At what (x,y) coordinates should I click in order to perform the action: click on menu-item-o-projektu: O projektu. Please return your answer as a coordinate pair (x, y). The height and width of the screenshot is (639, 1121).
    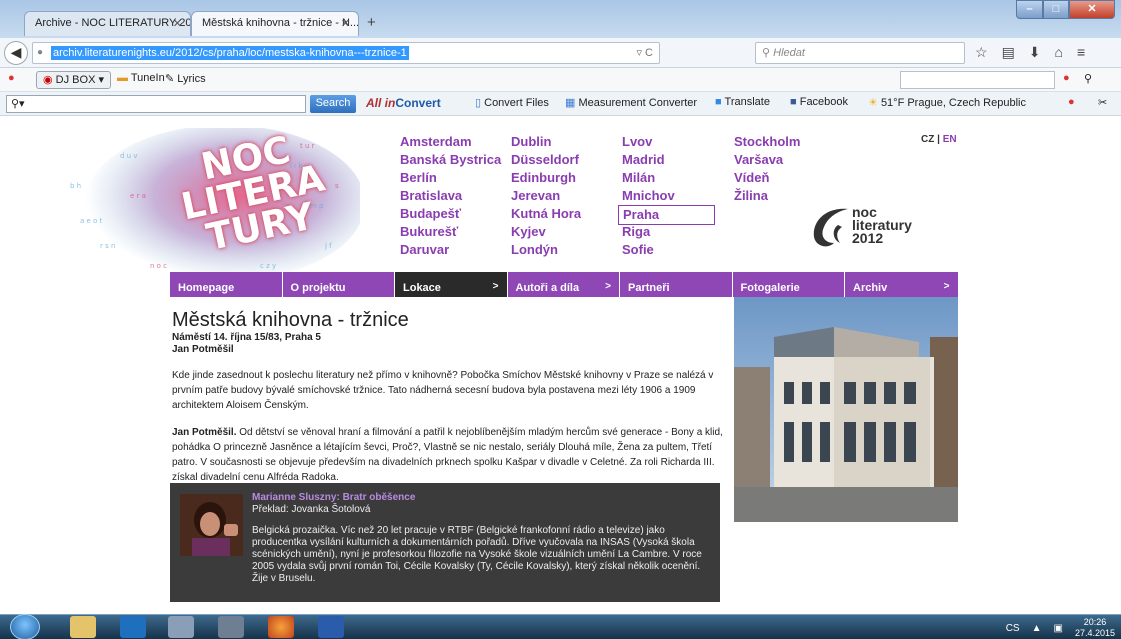
    Looking at the image, I should click on (338, 284).